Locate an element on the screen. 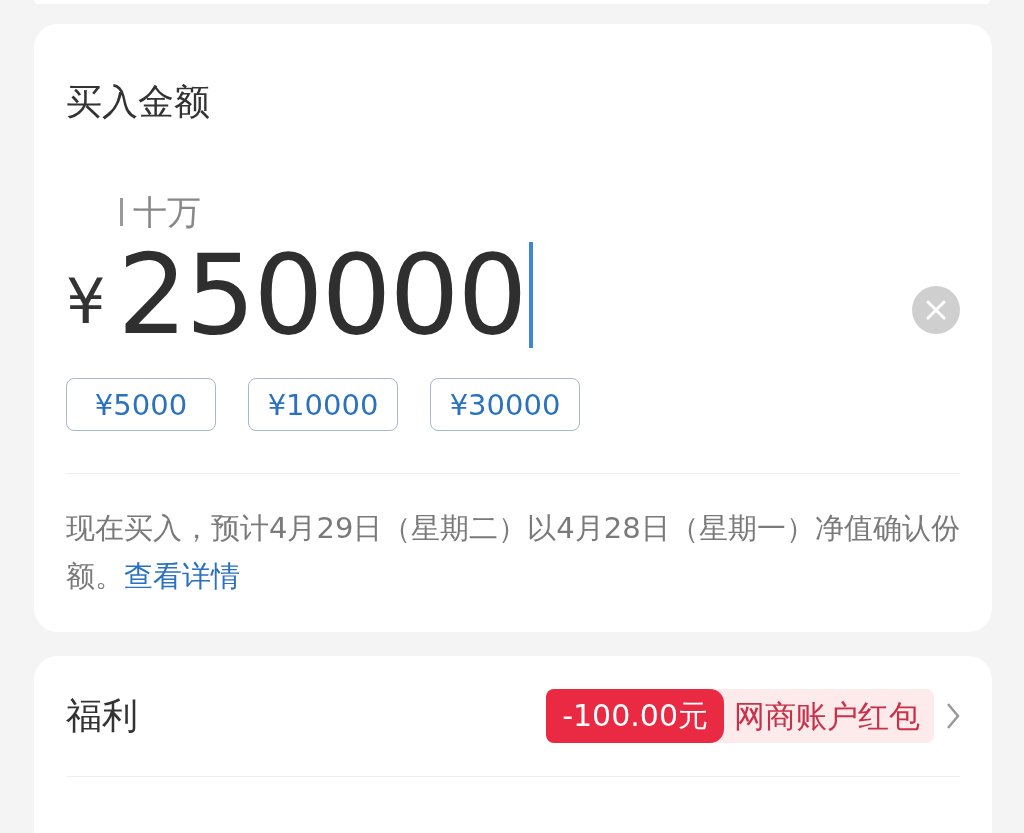  clear-button is located at coordinates (936, 310).